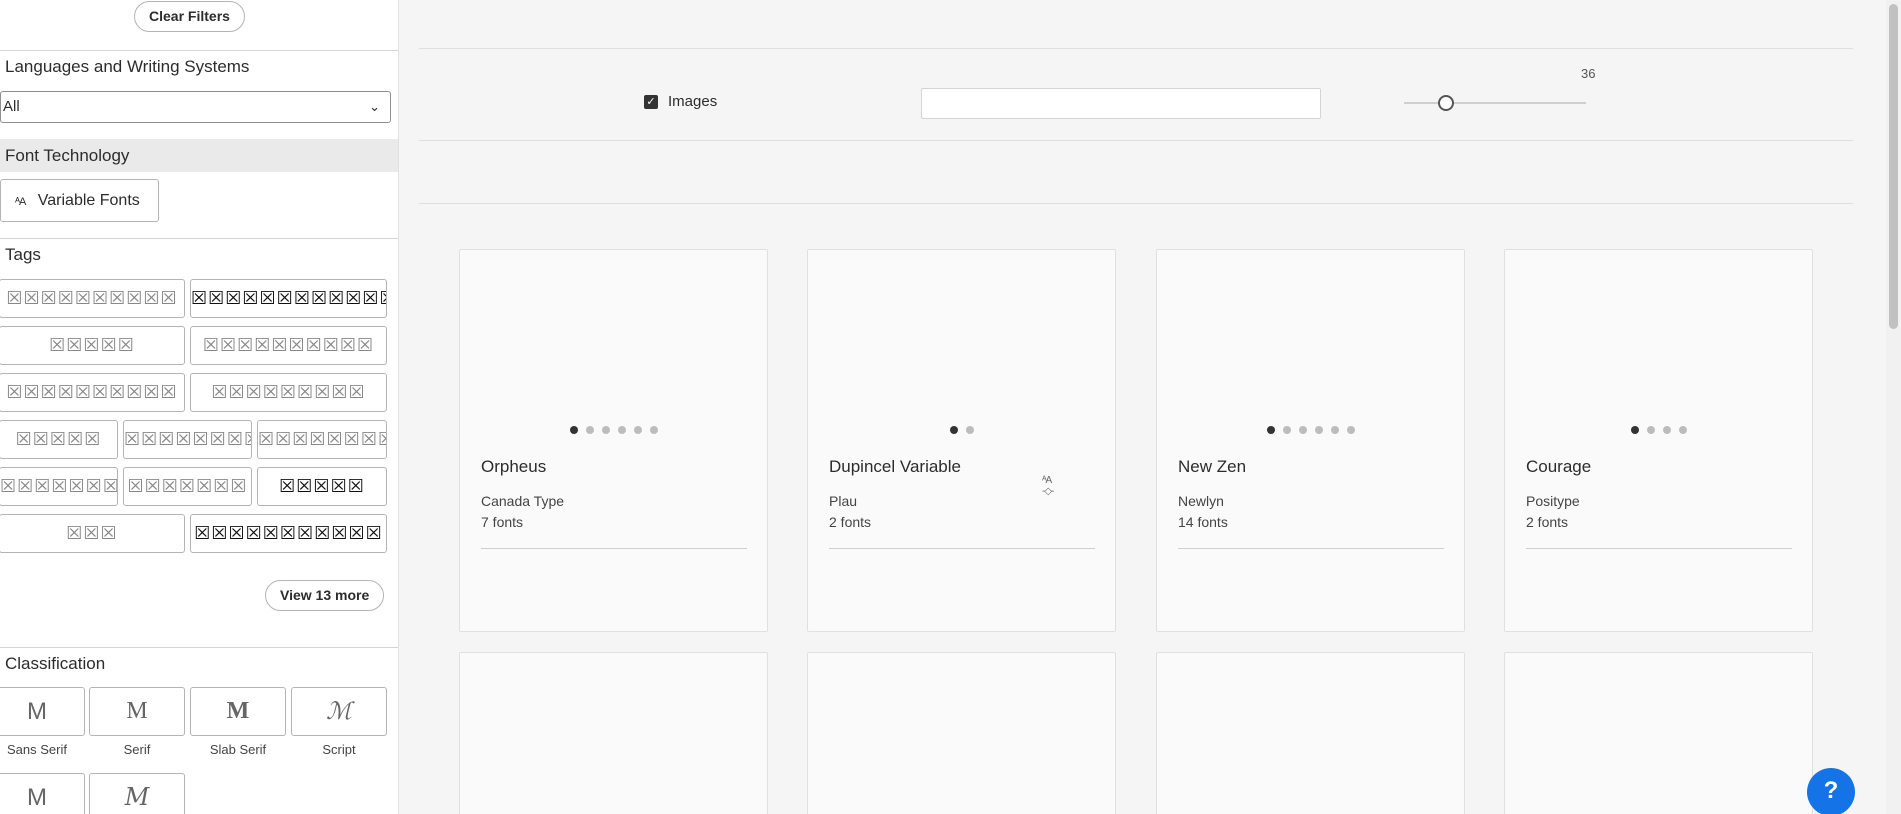  What do you see at coordinates (513, 467) in the screenshot?
I see `font-family-name: Orpheus` at bounding box center [513, 467].